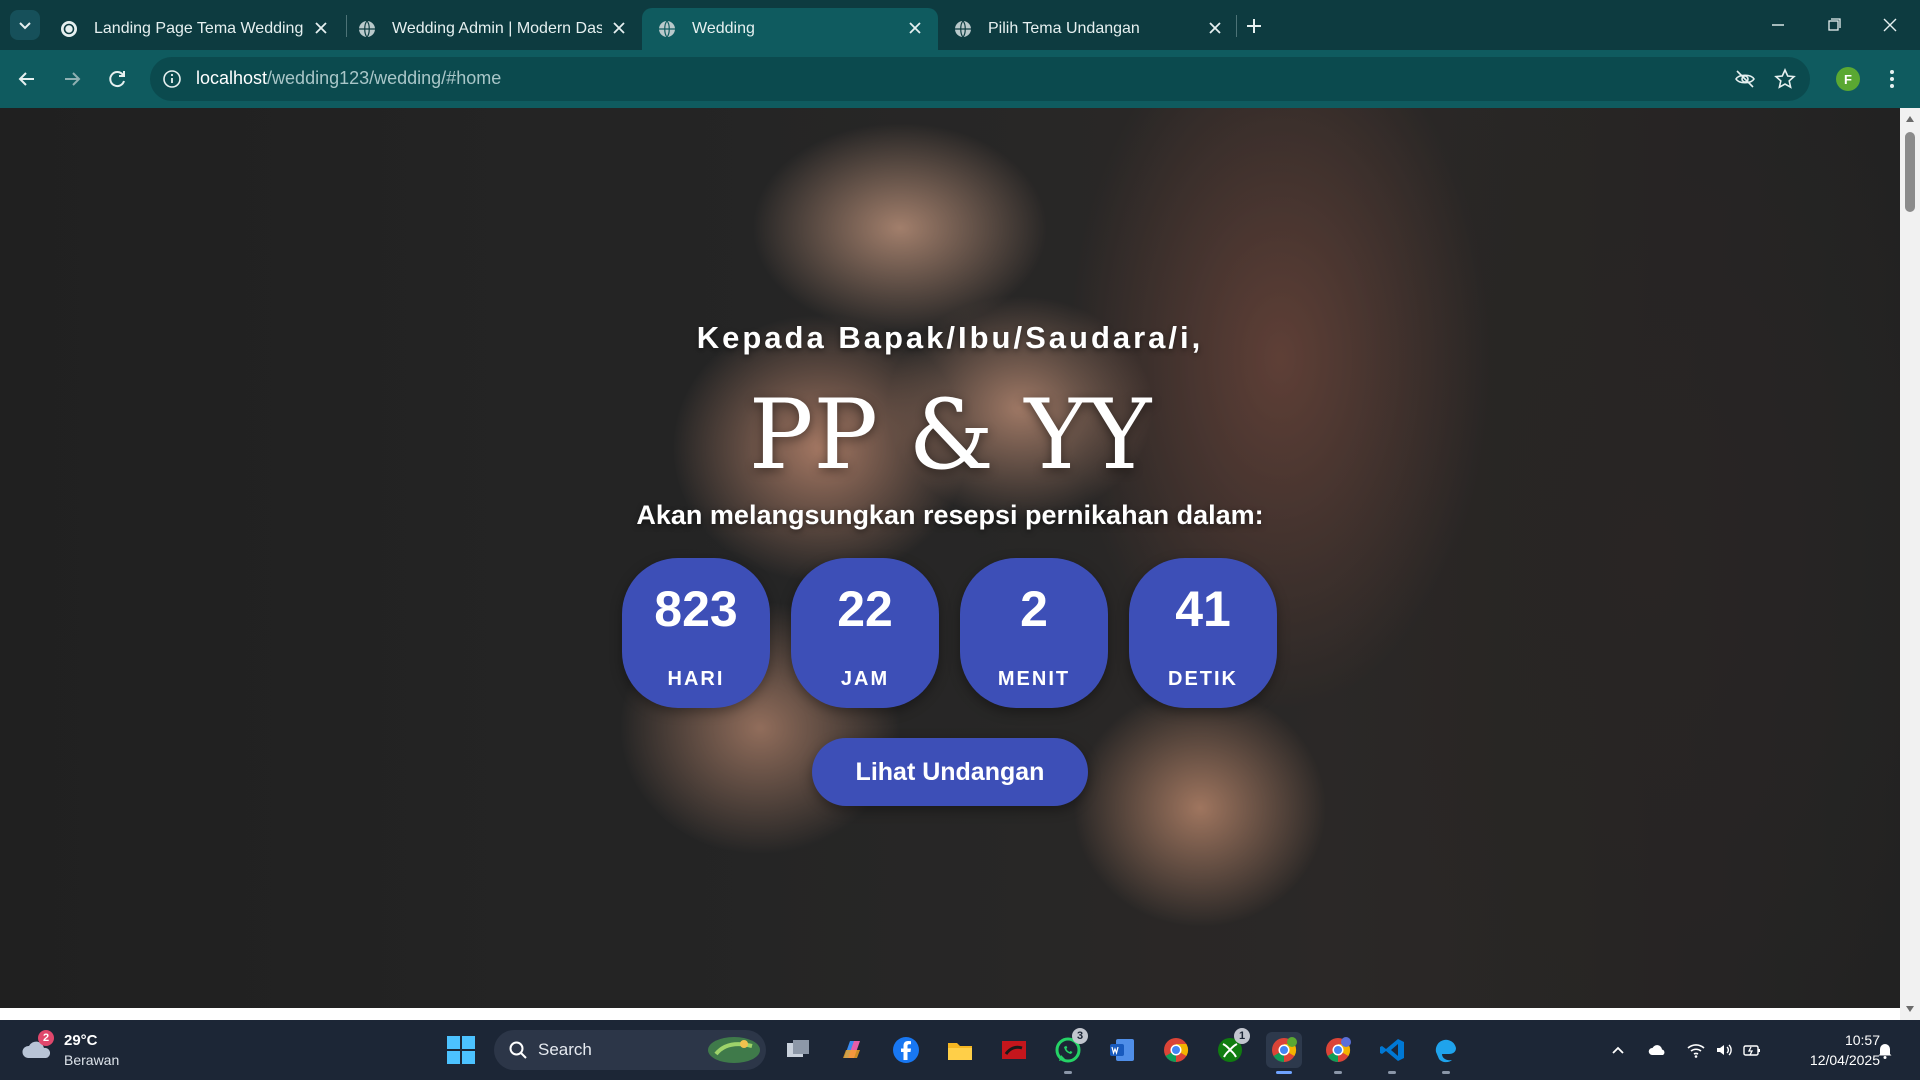  What do you see at coordinates (1834, 25) in the screenshot?
I see `restore-icon` at bounding box center [1834, 25].